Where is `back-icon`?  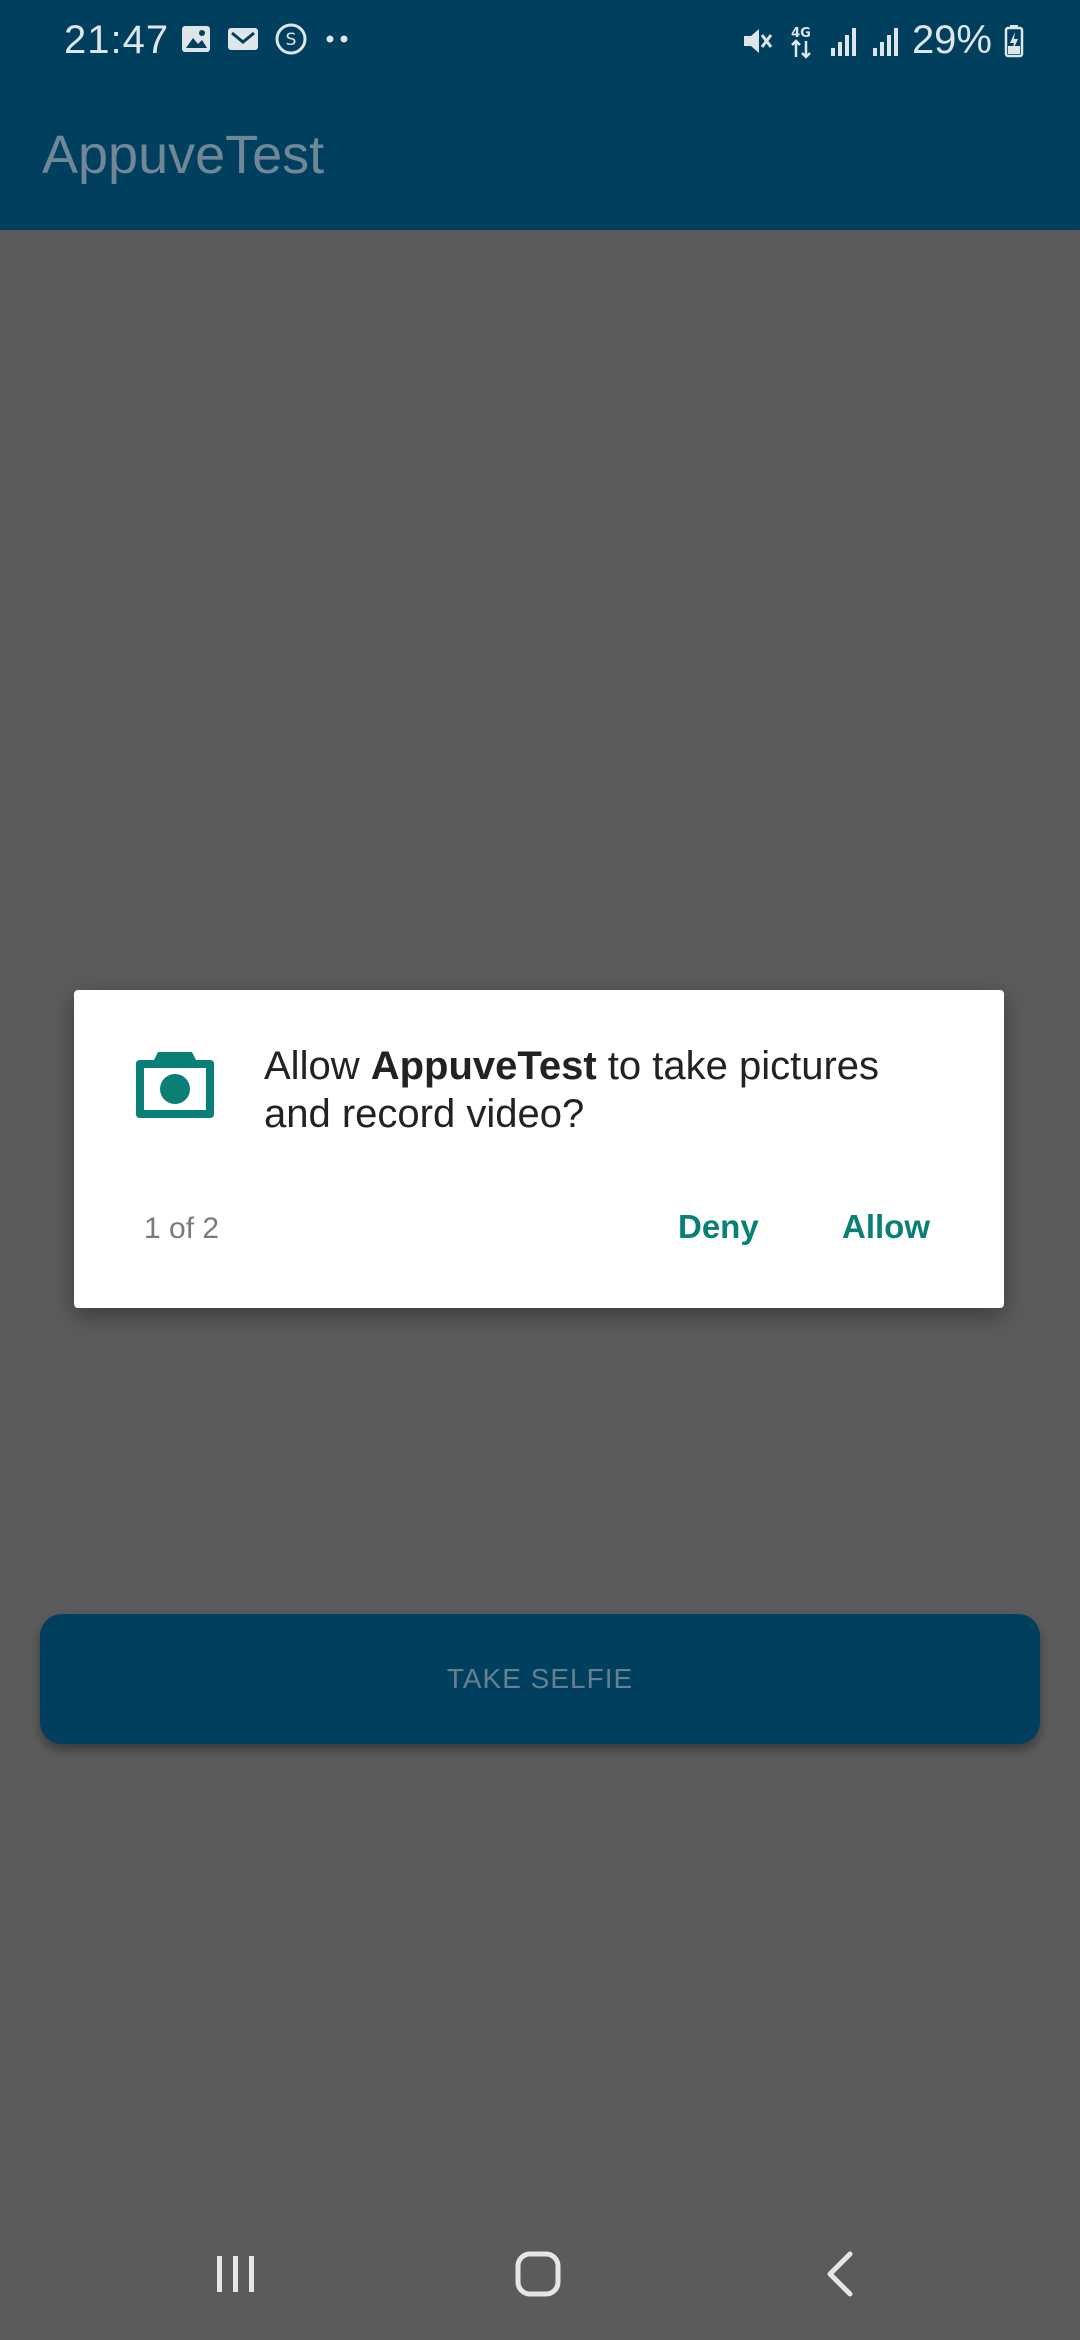
back-icon is located at coordinates (840, 2274).